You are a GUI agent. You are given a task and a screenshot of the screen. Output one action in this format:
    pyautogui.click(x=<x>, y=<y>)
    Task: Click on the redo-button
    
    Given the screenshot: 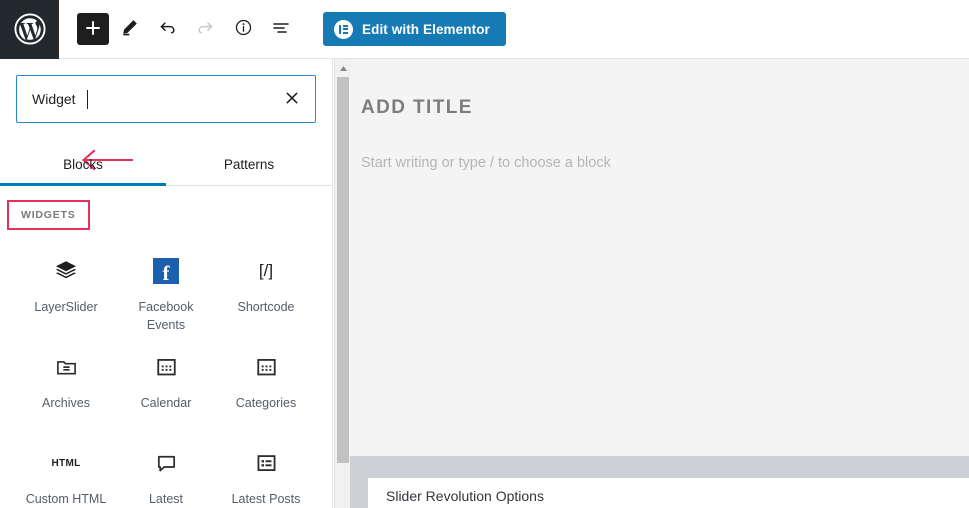 What is the action you would take?
    pyautogui.click(x=205, y=29)
    